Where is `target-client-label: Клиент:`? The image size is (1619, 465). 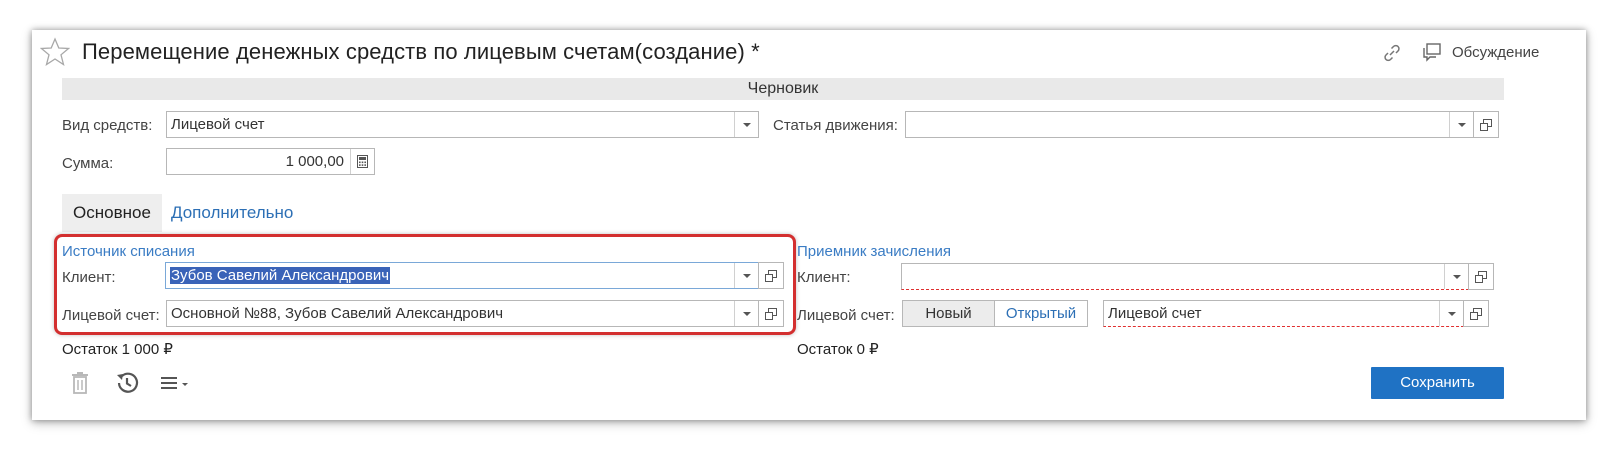
target-client-label: Клиент: is located at coordinates (824, 277).